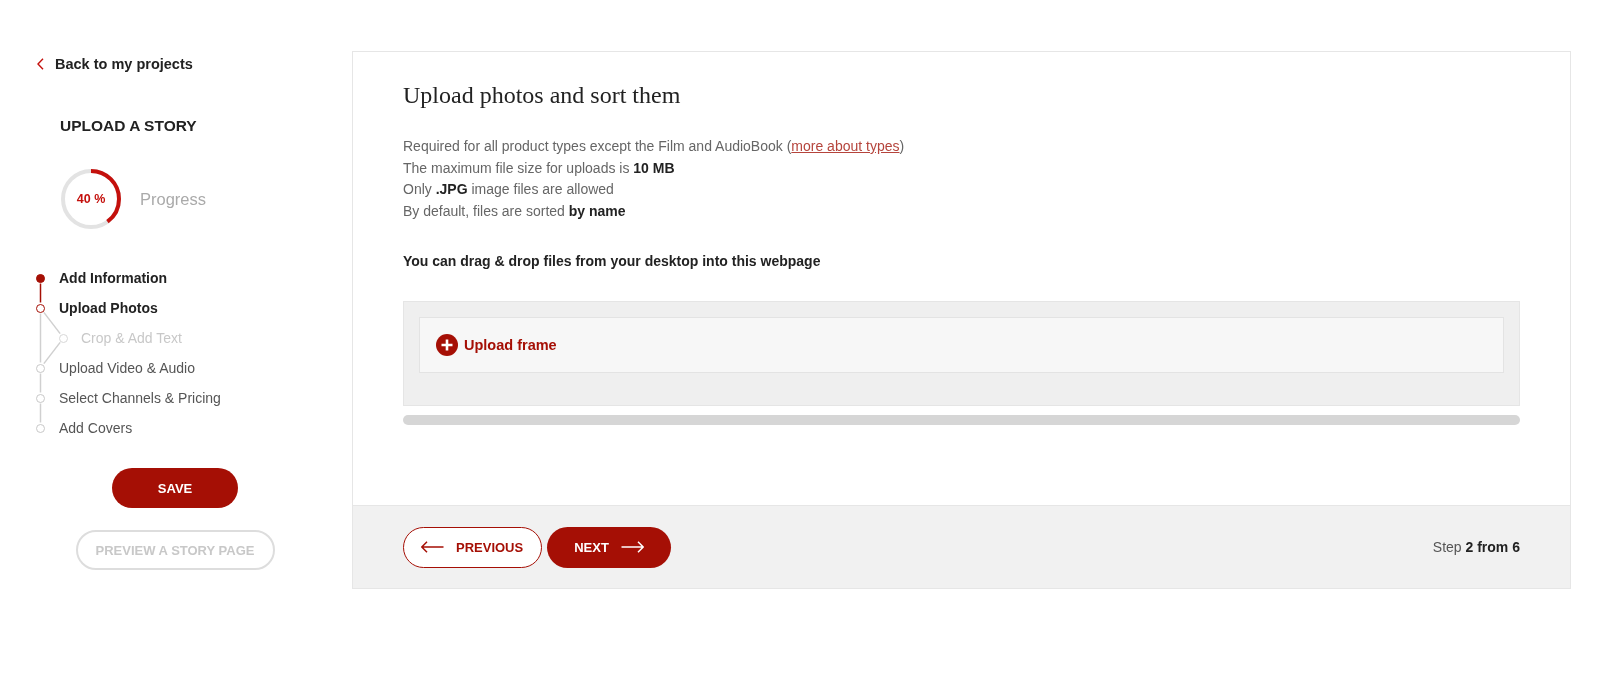  I want to click on info-text: Required for all product types except the Film and AudioBook (more about types), so click(654, 146).